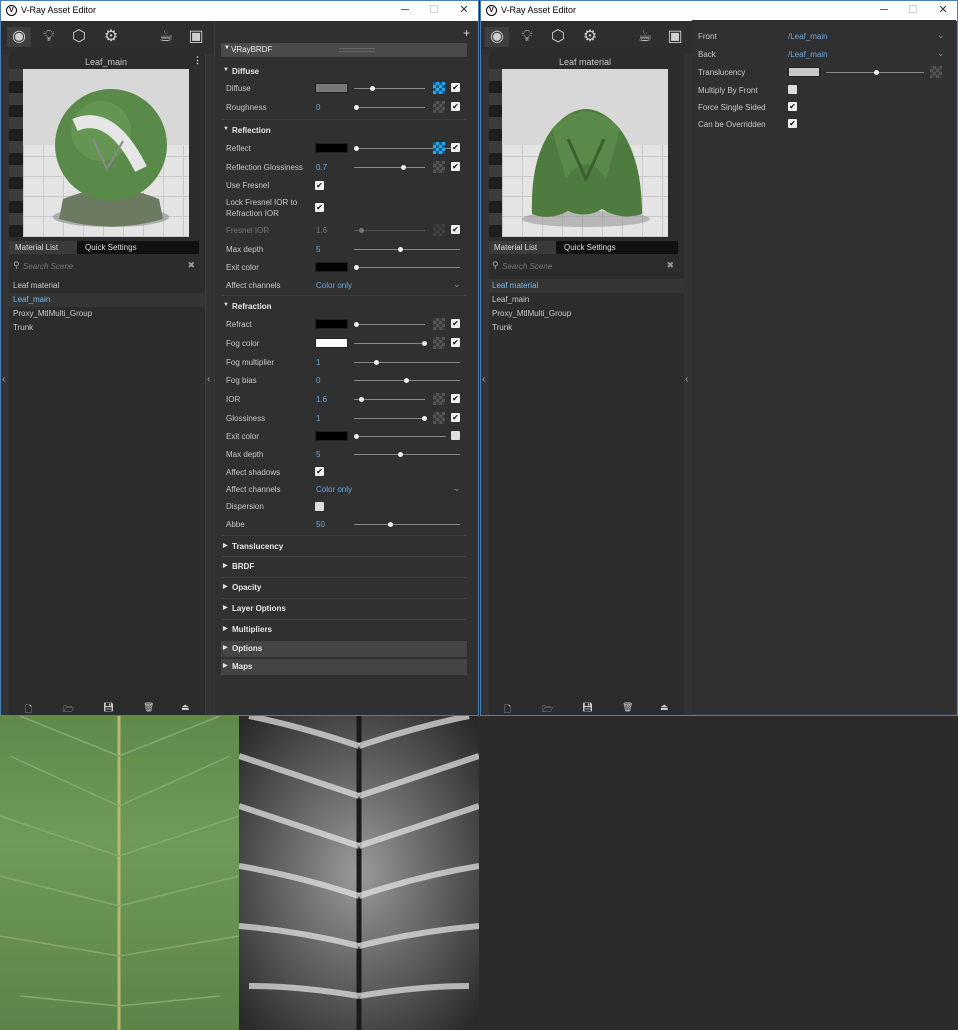  I want to click on brdf-layer-header: ▼ VRayBRDF ⋮, so click(344, 50).